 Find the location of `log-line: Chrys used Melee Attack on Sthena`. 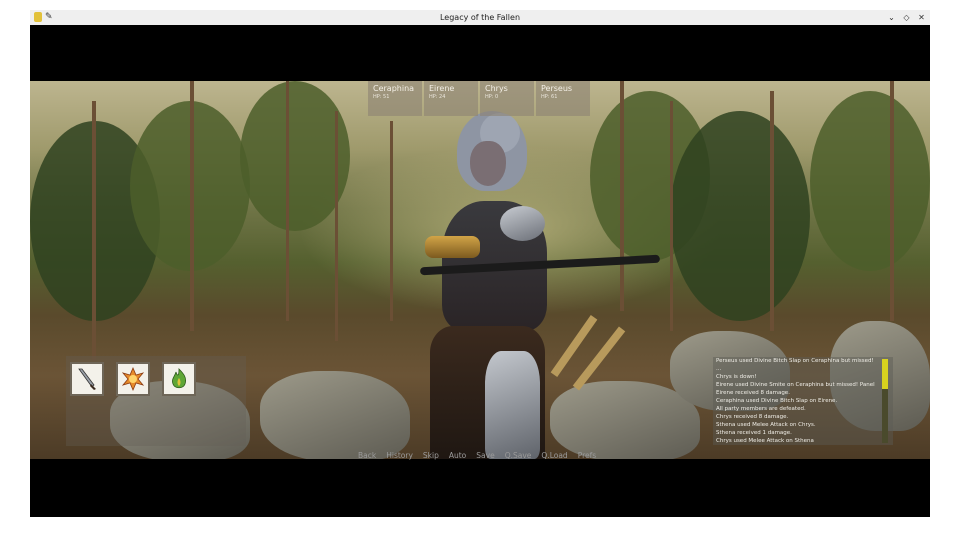

log-line: Chrys used Melee Attack on Sthena is located at coordinates (765, 441).